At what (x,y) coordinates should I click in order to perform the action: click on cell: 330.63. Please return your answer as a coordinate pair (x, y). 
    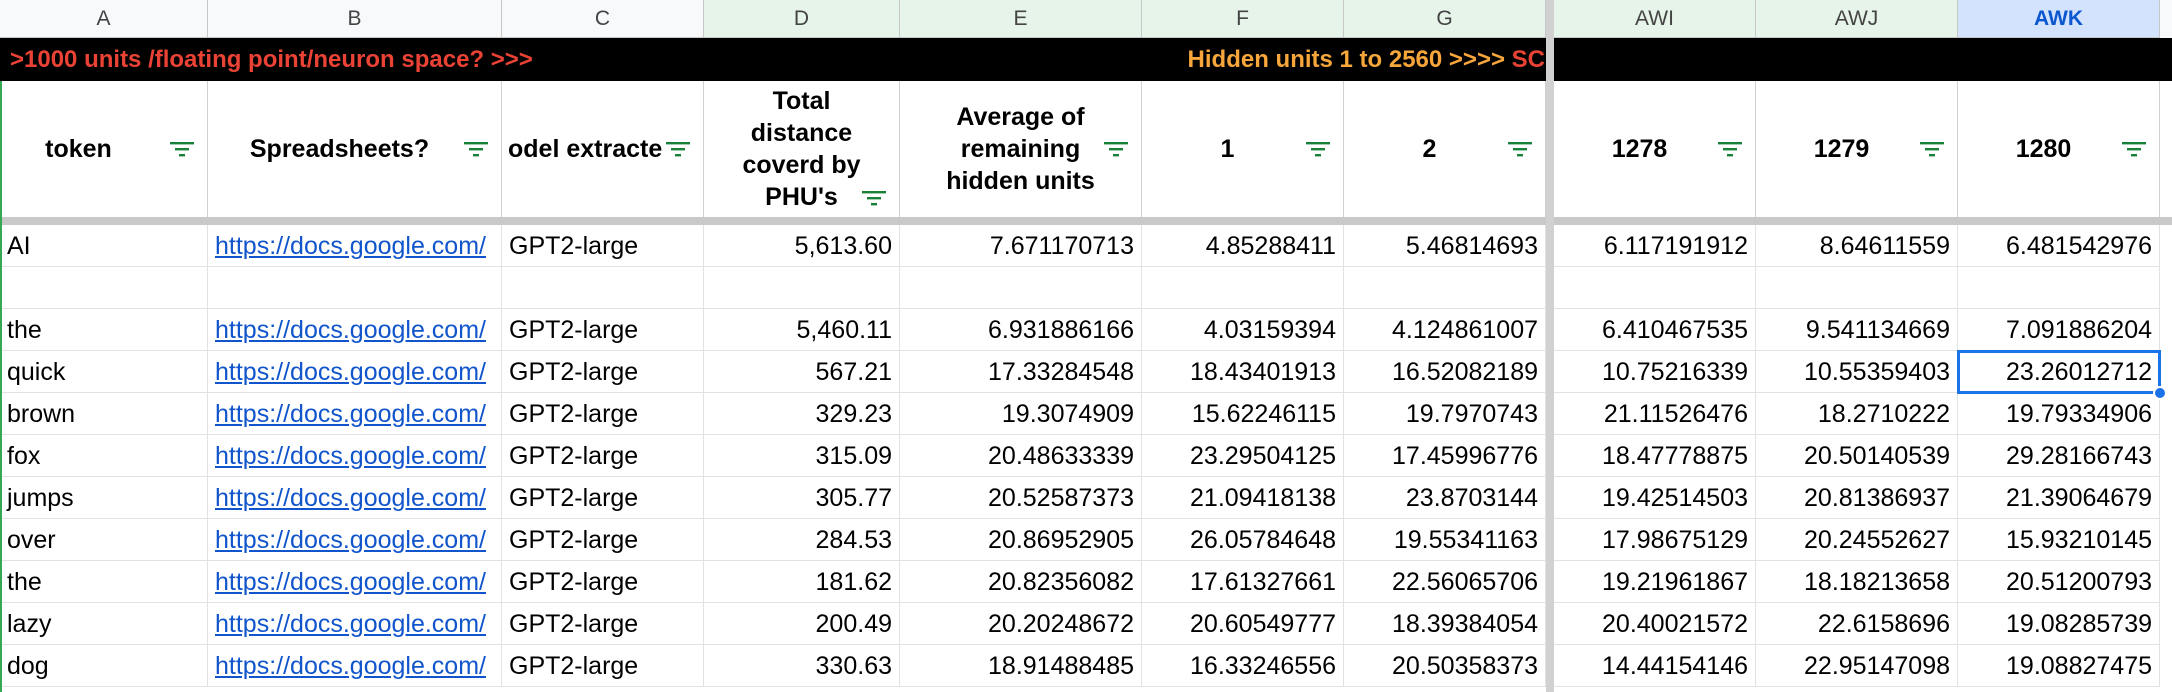
    Looking at the image, I should click on (802, 666).